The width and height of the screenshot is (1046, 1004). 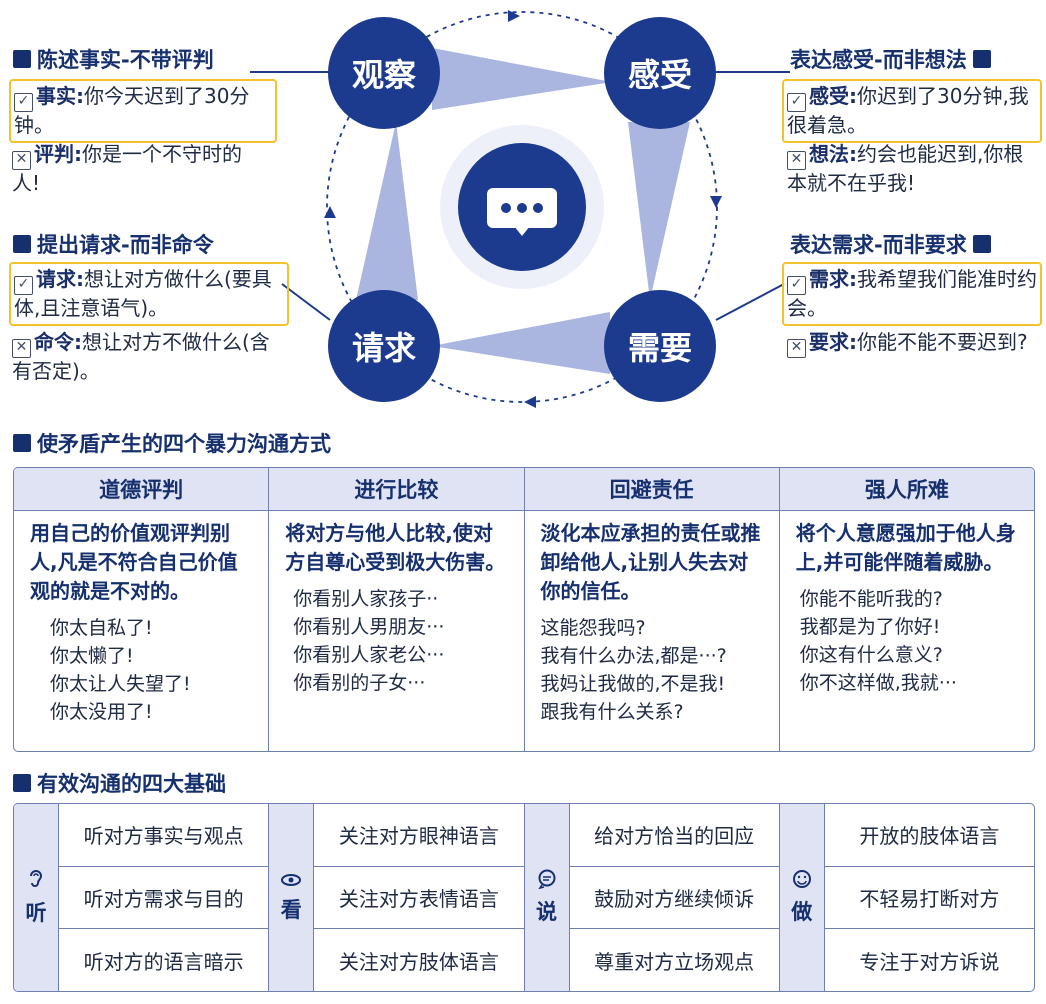 I want to click on right-top-title: 表达感受-而非想法, so click(x=890, y=59).